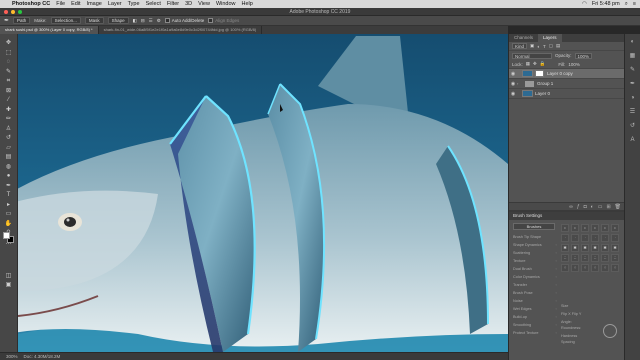 The image size is (640, 360). What do you see at coordinates (9, 276) in the screenshot?
I see `quick-mask-icon: ◫` at bounding box center [9, 276].